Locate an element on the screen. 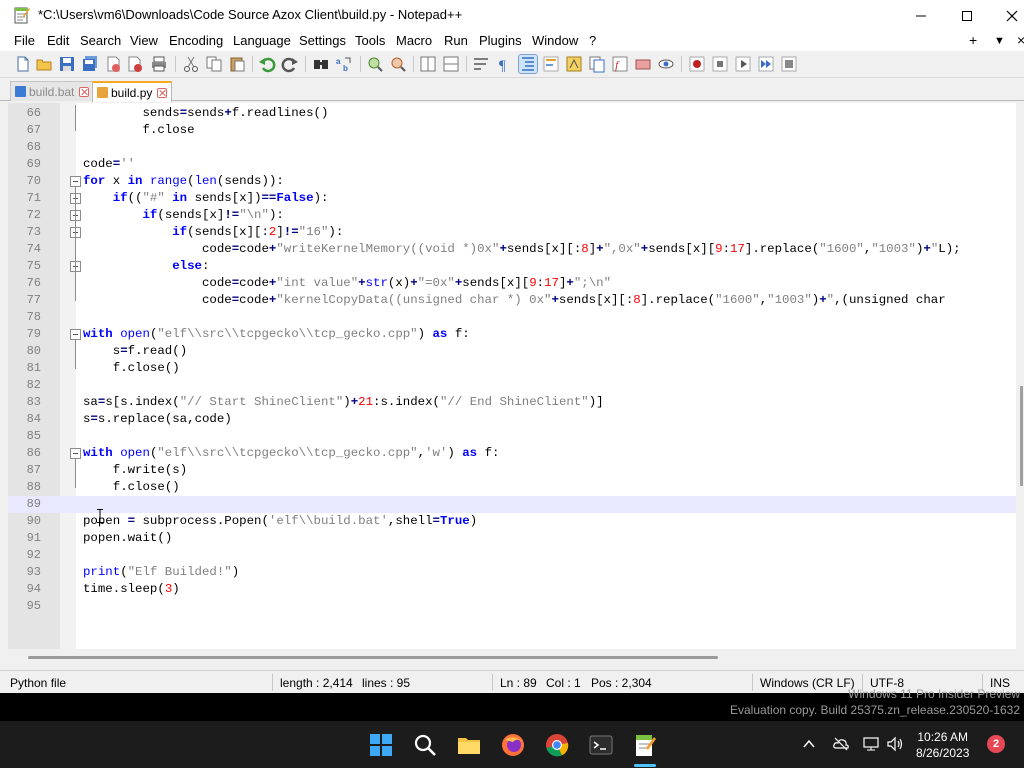 This screenshot has width=1024, height=768. code-line: 93 print("Elf Builded!") is located at coordinates (512, 572).